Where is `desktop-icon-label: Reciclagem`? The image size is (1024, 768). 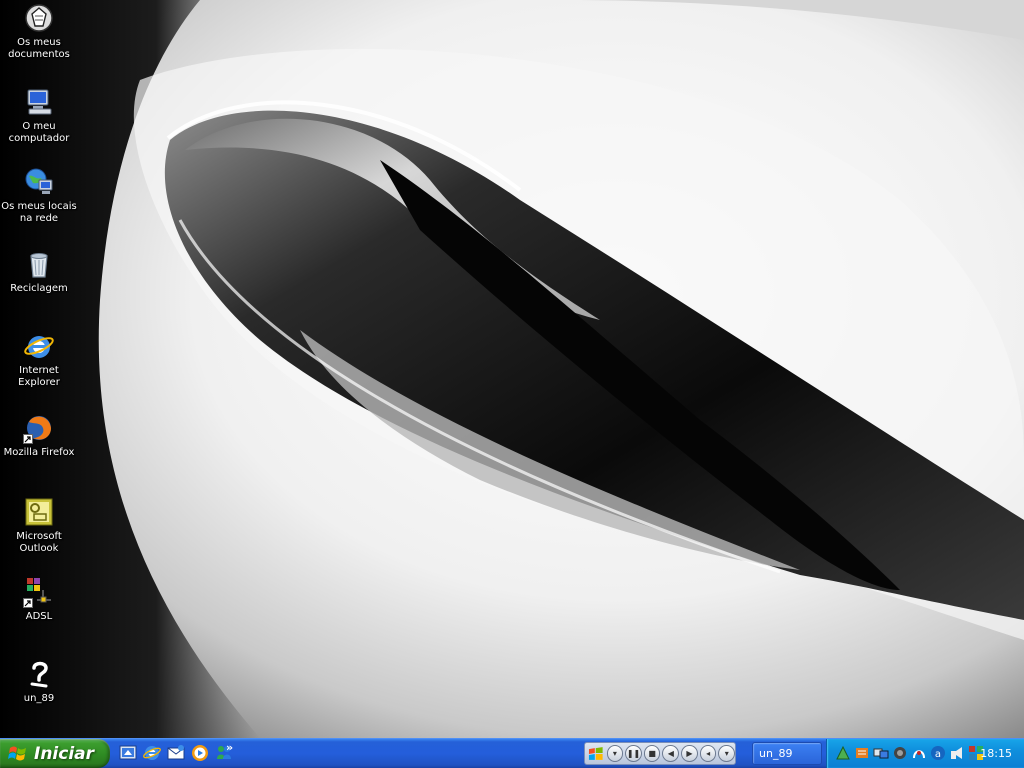
desktop-icon-label: Reciclagem is located at coordinates (39, 288).